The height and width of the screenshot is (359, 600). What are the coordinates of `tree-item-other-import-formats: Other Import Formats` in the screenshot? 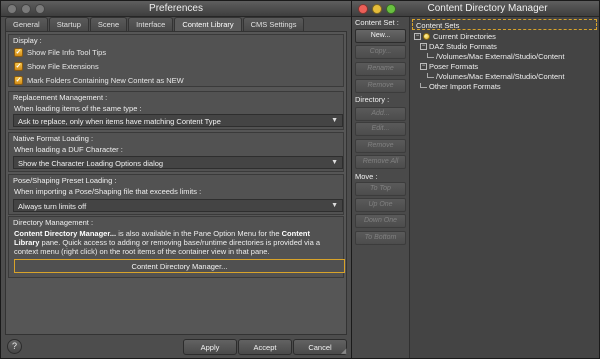 It's located at (460, 86).